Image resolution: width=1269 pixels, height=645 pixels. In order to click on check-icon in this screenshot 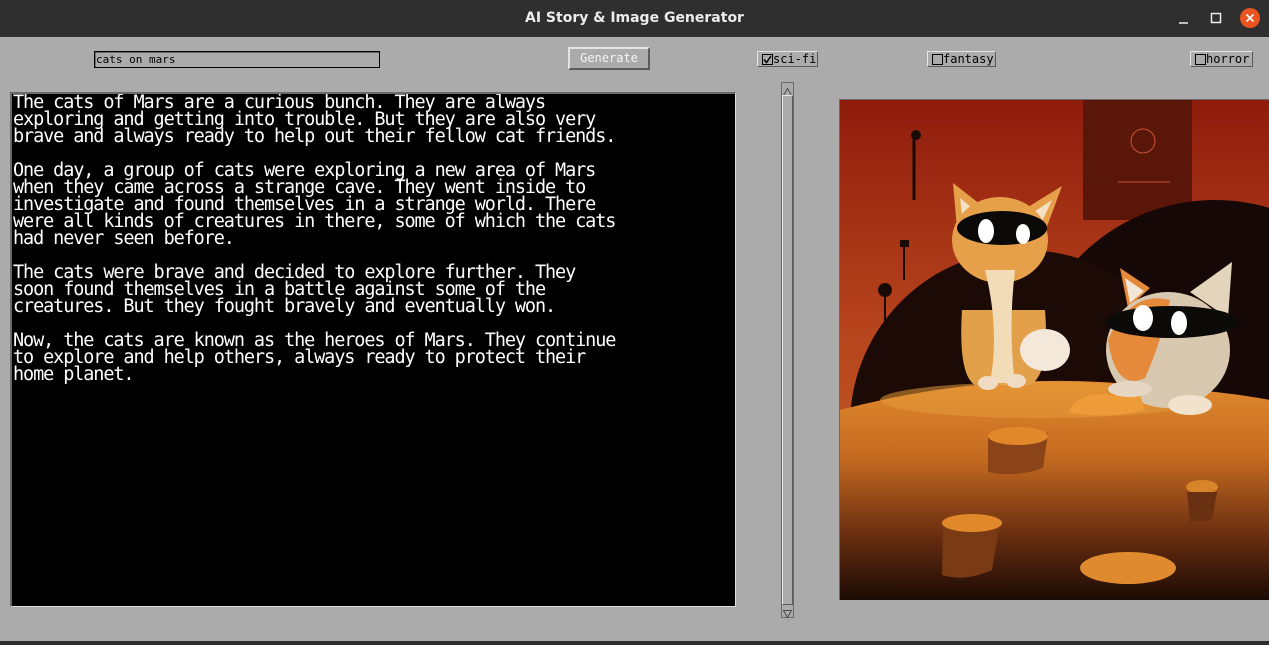, I will do `click(767, 59)`.